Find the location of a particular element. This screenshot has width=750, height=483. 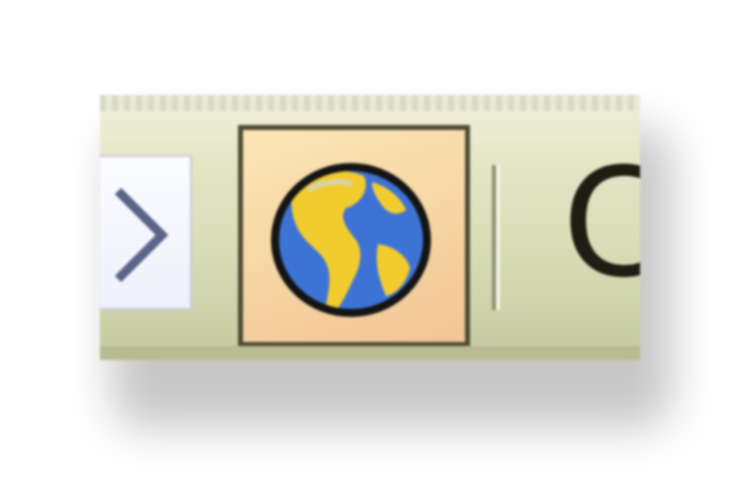

partial-menu-label: C is located at coordinates (601, 224).